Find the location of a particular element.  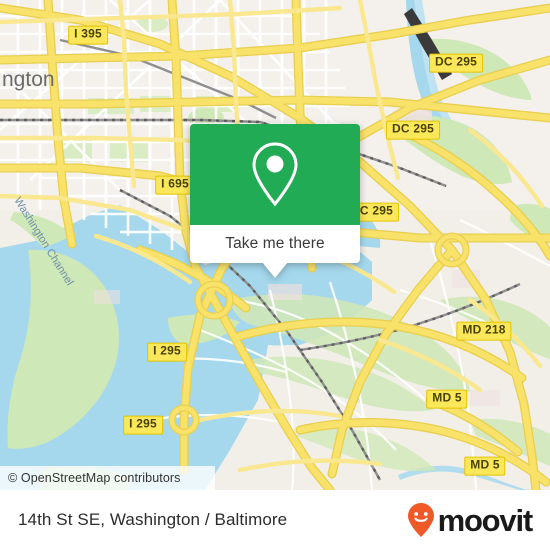

popup-header is located at coordinates (275, 174).